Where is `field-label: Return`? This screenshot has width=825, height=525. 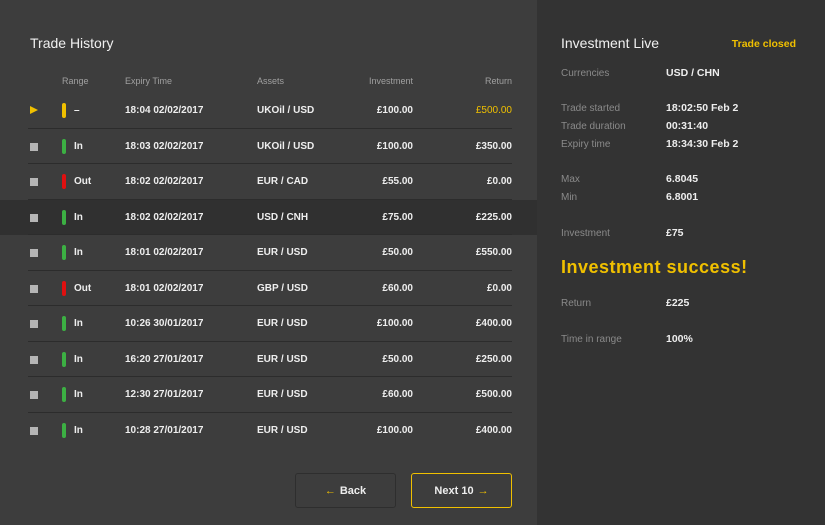
field-label: Return is located at coordinates (576, 303).